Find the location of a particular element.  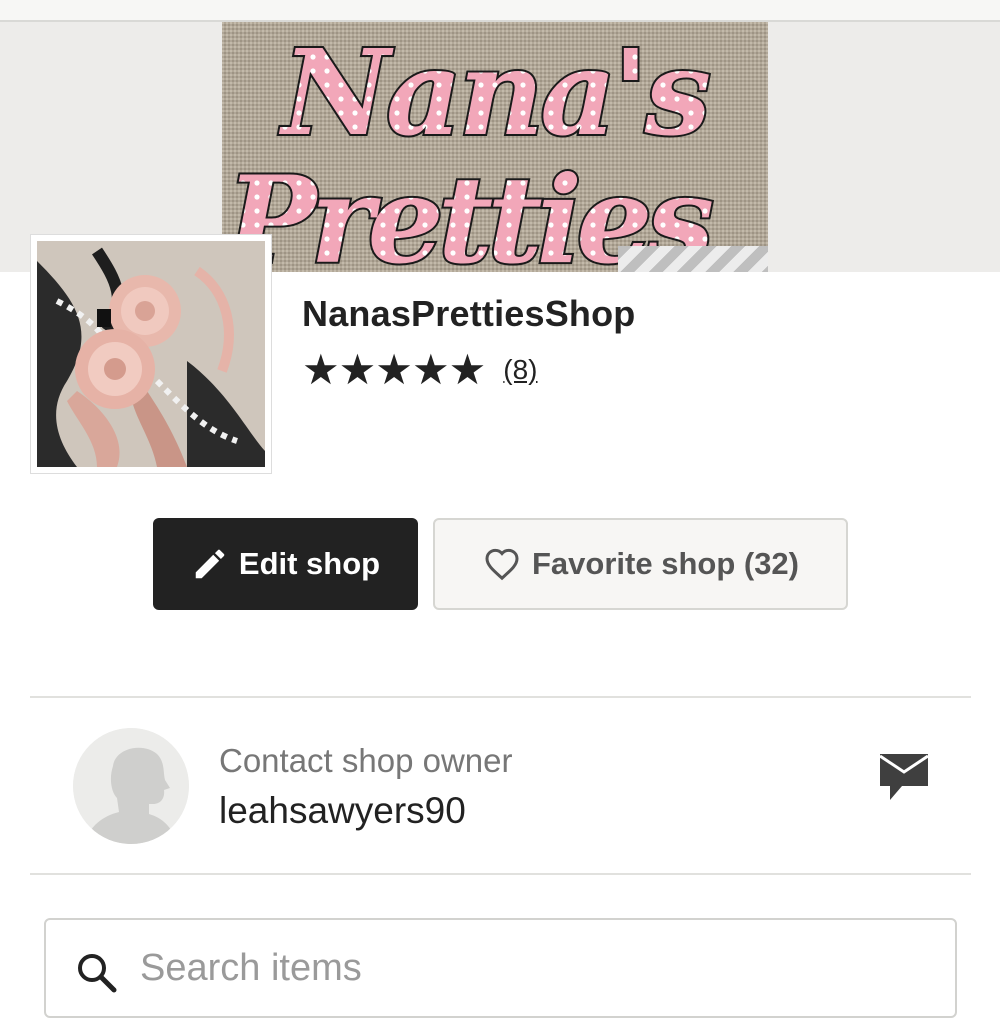

svg-text: Nana's is located at coordinates (494, 92).